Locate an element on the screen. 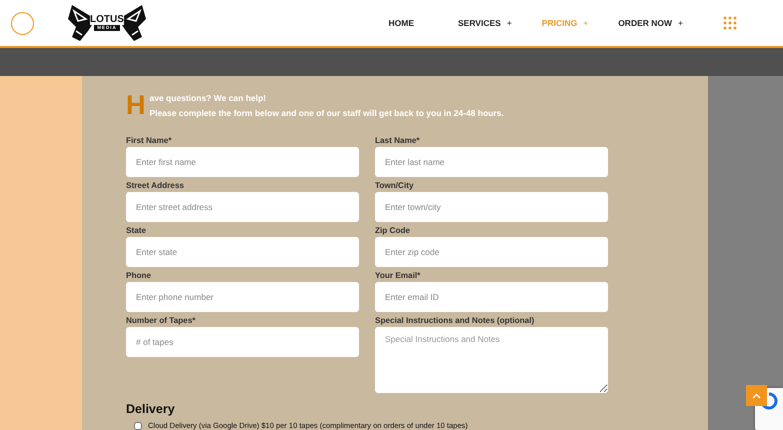  grid-menu-icon is located at coordinates (730, 23).